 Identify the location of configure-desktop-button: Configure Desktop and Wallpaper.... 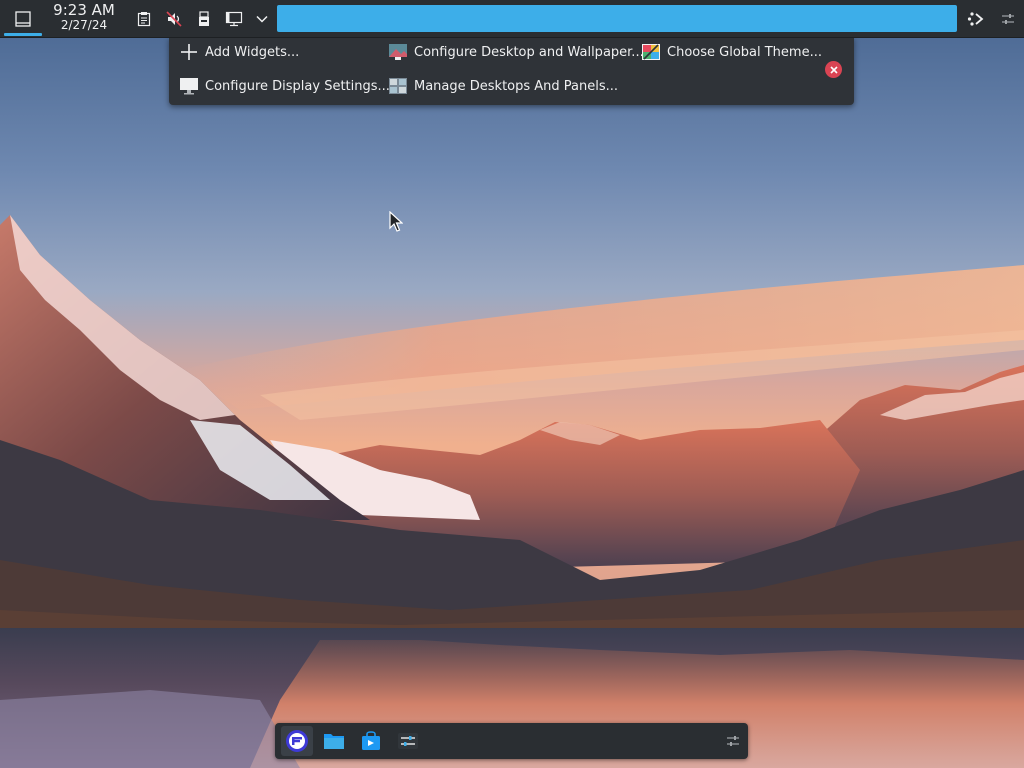
(516, 52).